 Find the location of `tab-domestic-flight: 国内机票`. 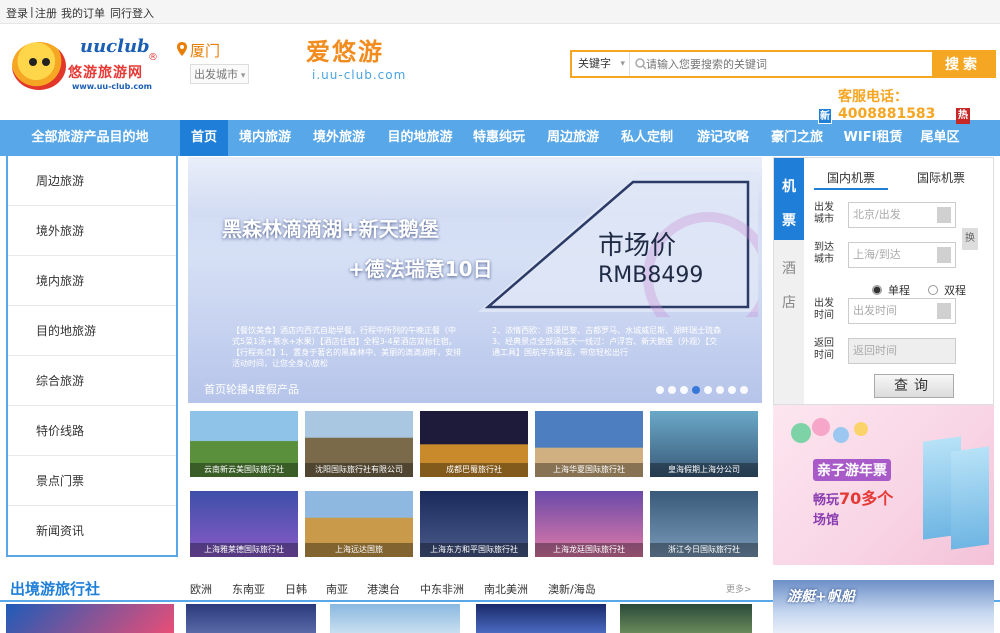

tab-domestic-flight: 国内机票 is located at coordinates (851, 178).